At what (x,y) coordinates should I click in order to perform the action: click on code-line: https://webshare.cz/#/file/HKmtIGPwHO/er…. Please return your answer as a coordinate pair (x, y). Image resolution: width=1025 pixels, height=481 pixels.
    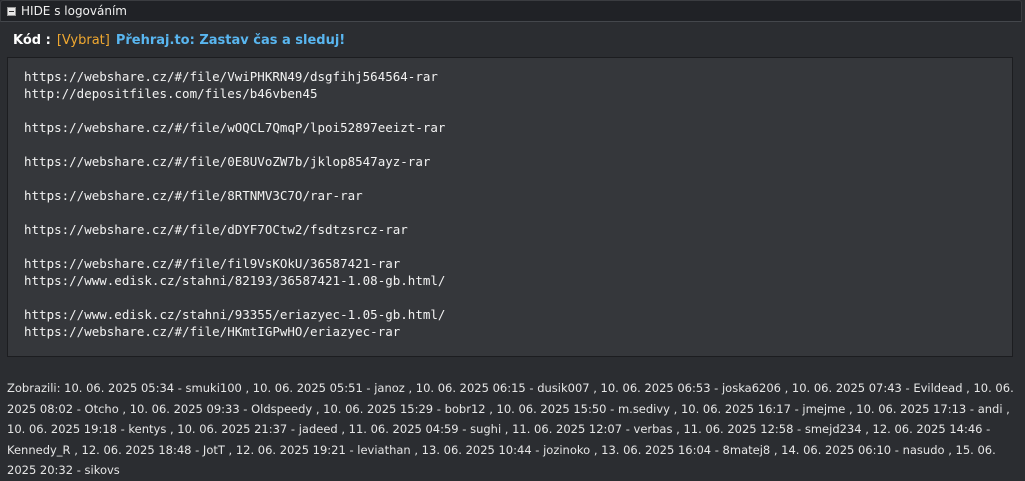
    Looking at the image, I should click on (212, 331).